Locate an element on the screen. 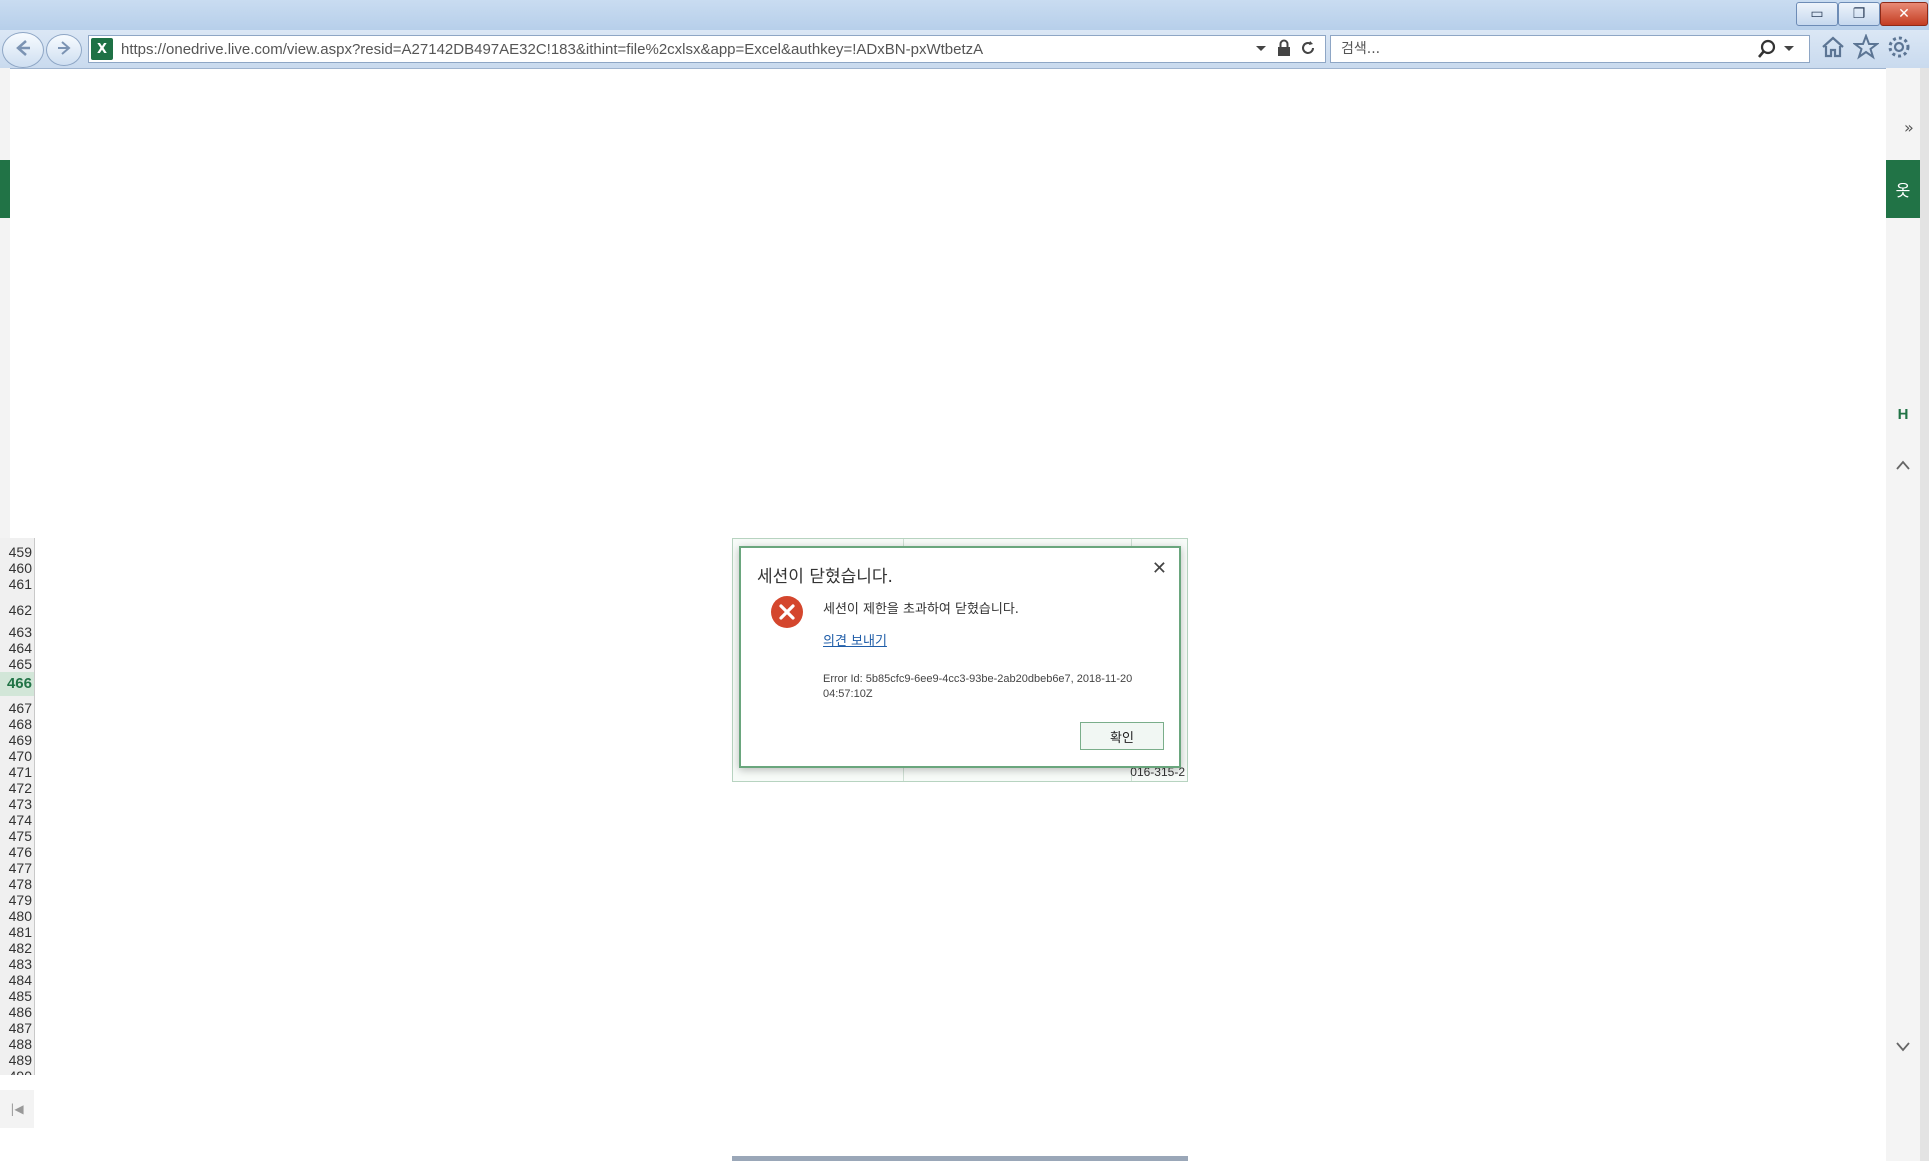 The image size is (1929, 1161). row-number: 477 is located at coordinates (17, 868).